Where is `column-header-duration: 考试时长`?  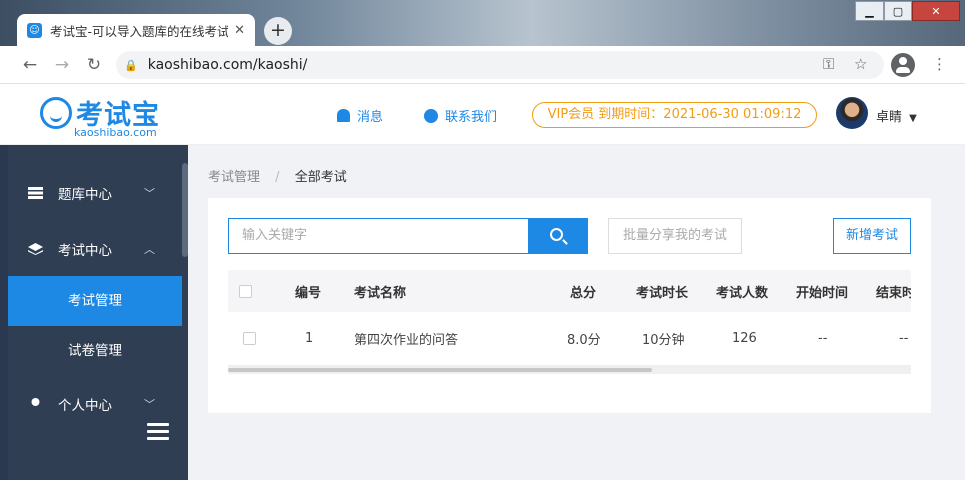 column-header-duration: 考试时长 is located at coordinates (662, 293).